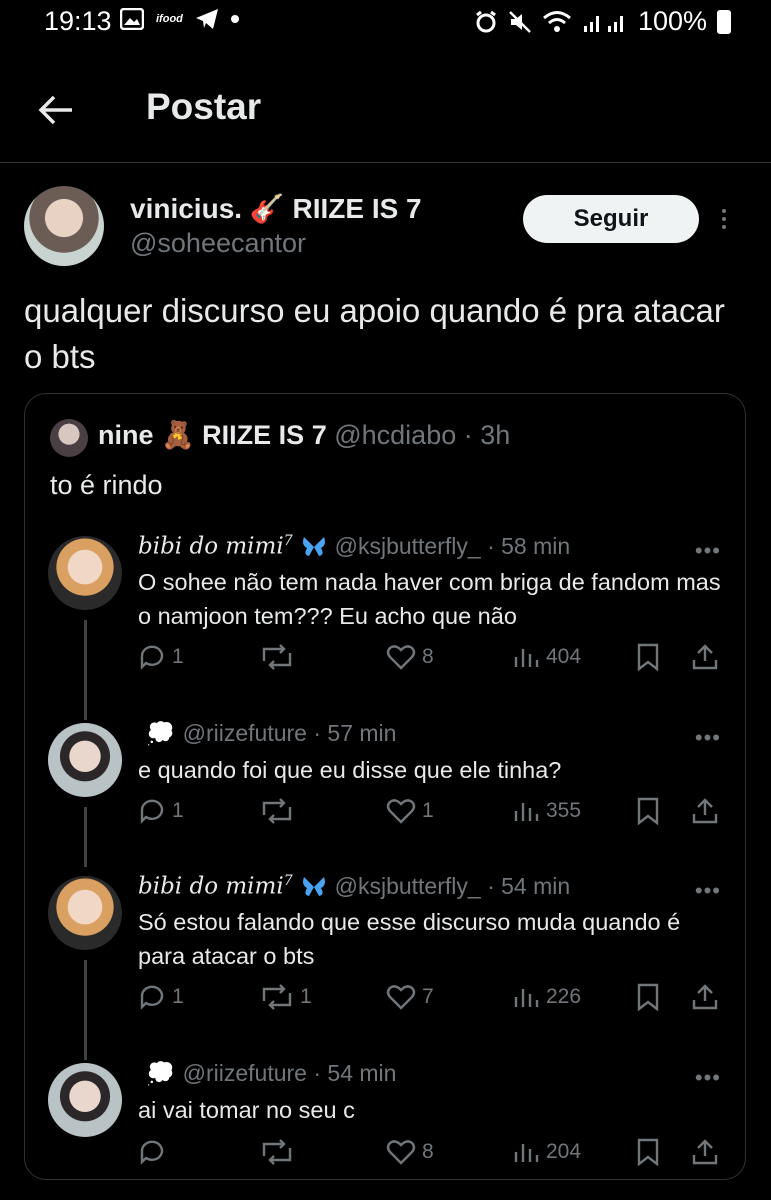  I want to click on views-count: 204, so click(564, 1151).